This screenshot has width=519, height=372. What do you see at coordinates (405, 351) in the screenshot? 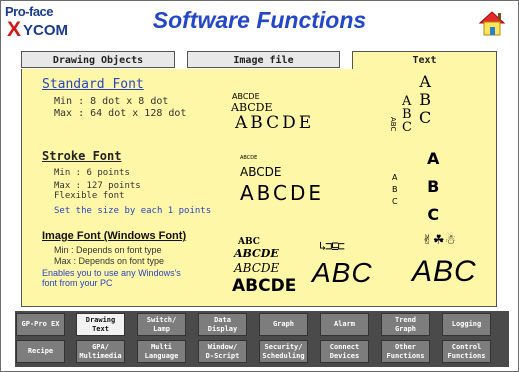
I see `nav-other-functions: Other Functions` at bounding box center [405, 351].